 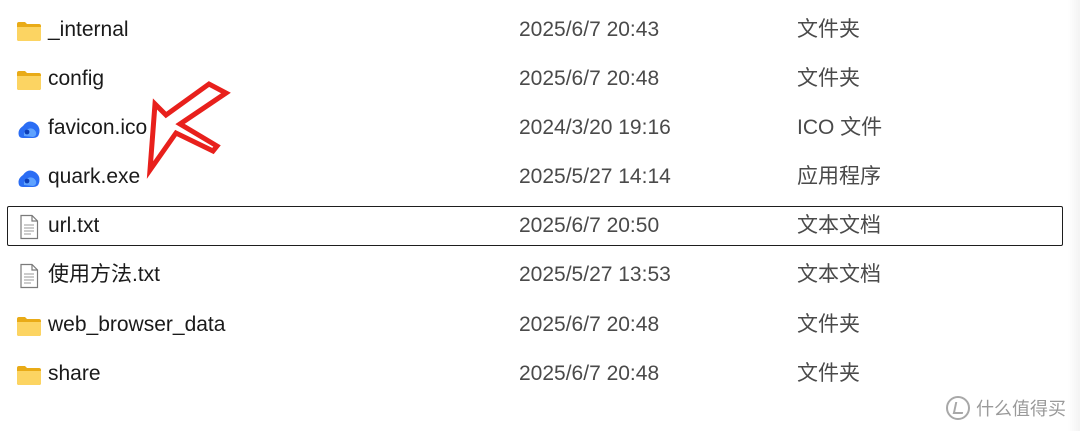 I want to click on scrollbar-track, so click(x=1074, y=215).